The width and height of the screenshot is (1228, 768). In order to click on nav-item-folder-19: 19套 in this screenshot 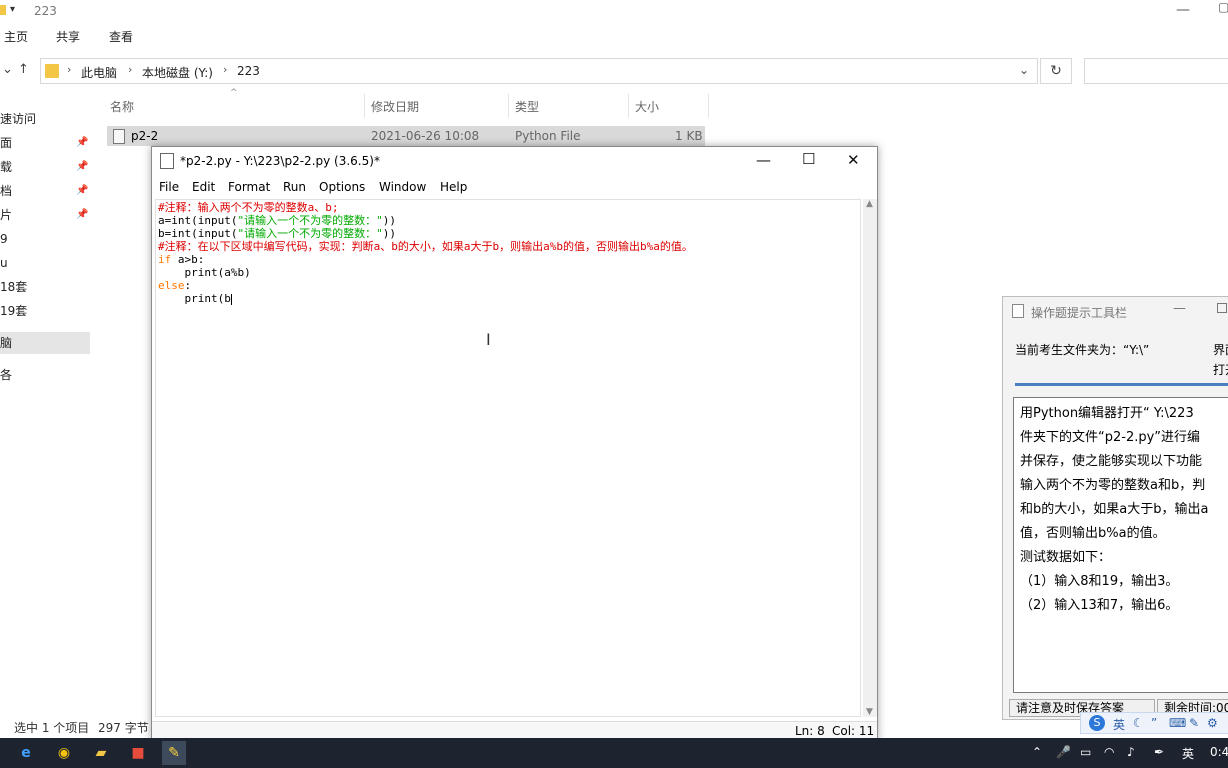, I will do `click(45, 311)`.